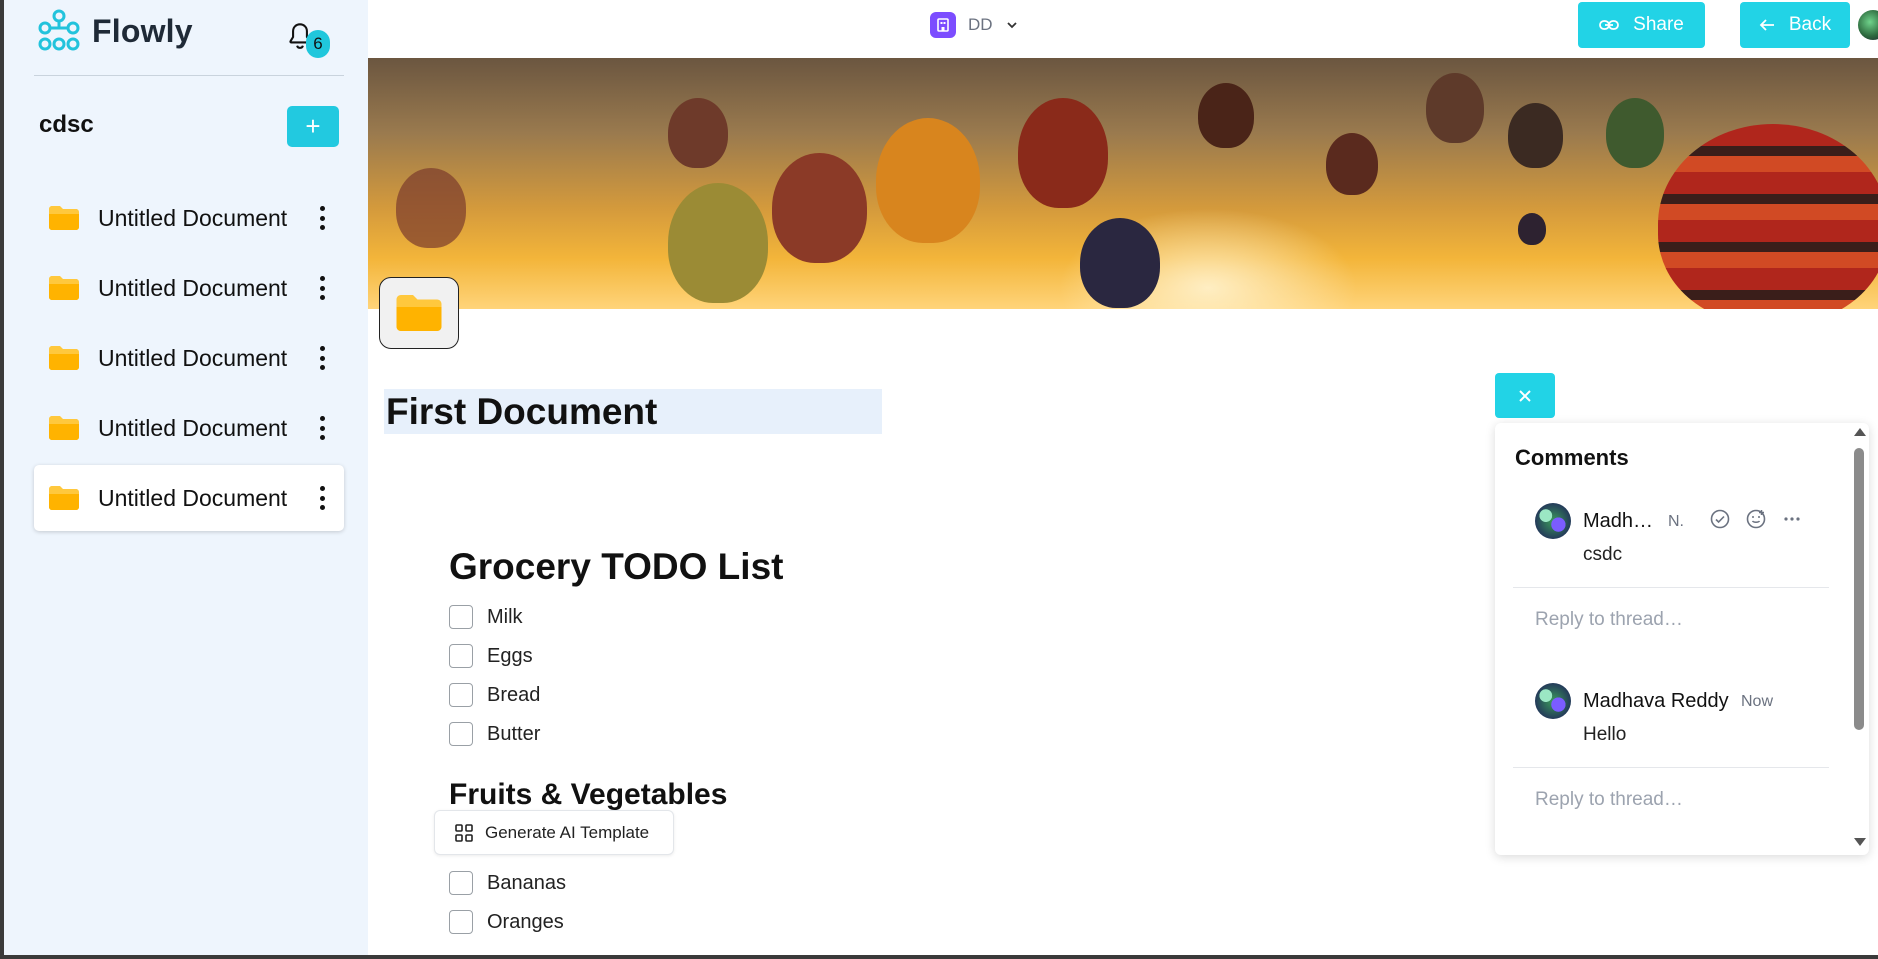 The image size is (1878, 959). Describe the element at coordinates (189, 75) in the screenshot. I see `sidebar-divider` at that location.